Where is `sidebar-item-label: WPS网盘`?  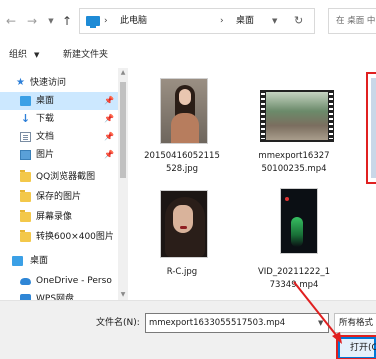 sidebar-item-label: WPS网盘 is located at coordinates (55, 297).